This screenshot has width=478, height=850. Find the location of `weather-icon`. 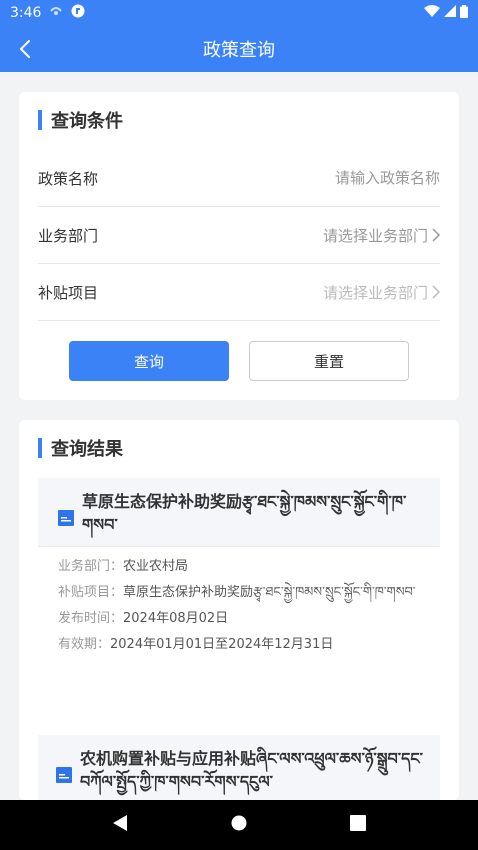

weather-icon is located at coordinates (56, 13).